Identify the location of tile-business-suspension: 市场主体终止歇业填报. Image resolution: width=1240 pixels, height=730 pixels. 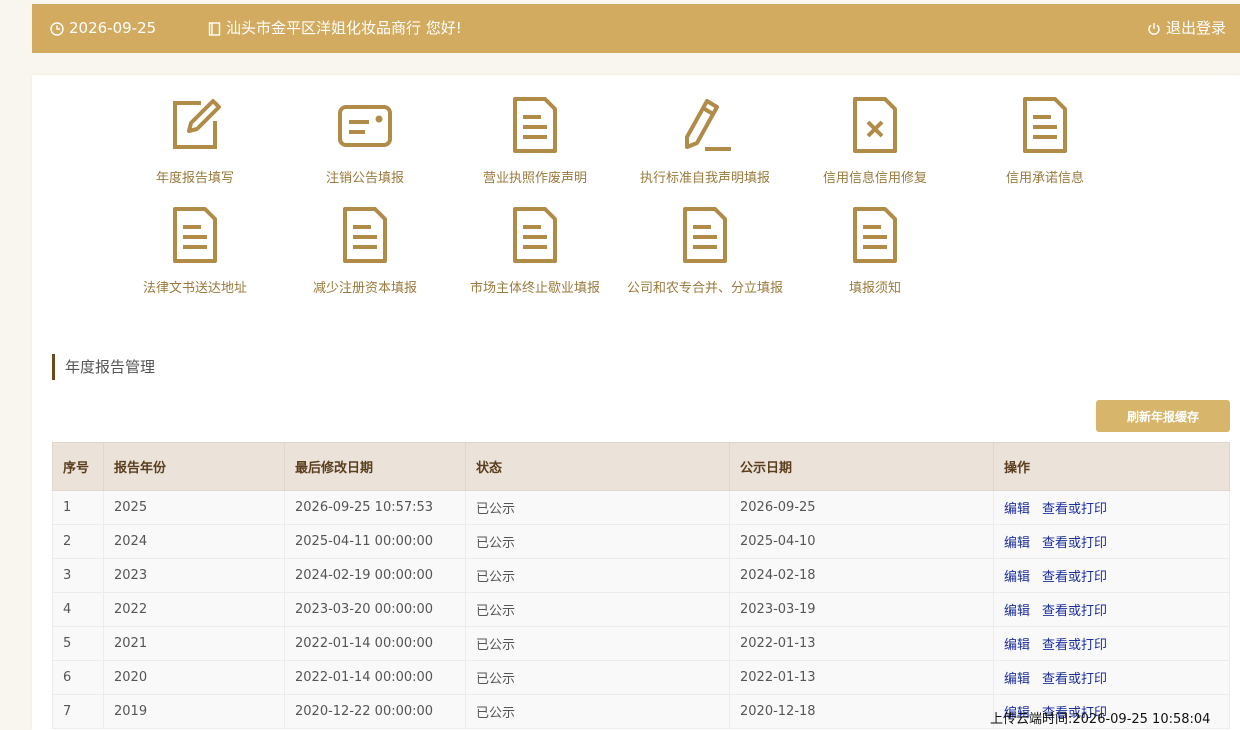
(535, 255).